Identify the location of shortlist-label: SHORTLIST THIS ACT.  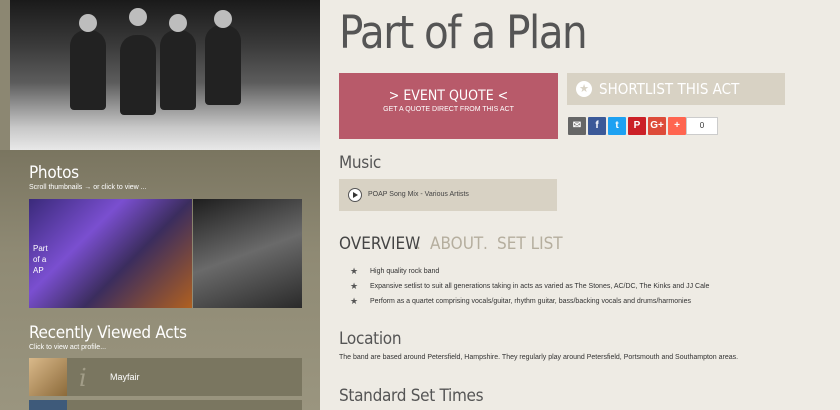
(669, 89).